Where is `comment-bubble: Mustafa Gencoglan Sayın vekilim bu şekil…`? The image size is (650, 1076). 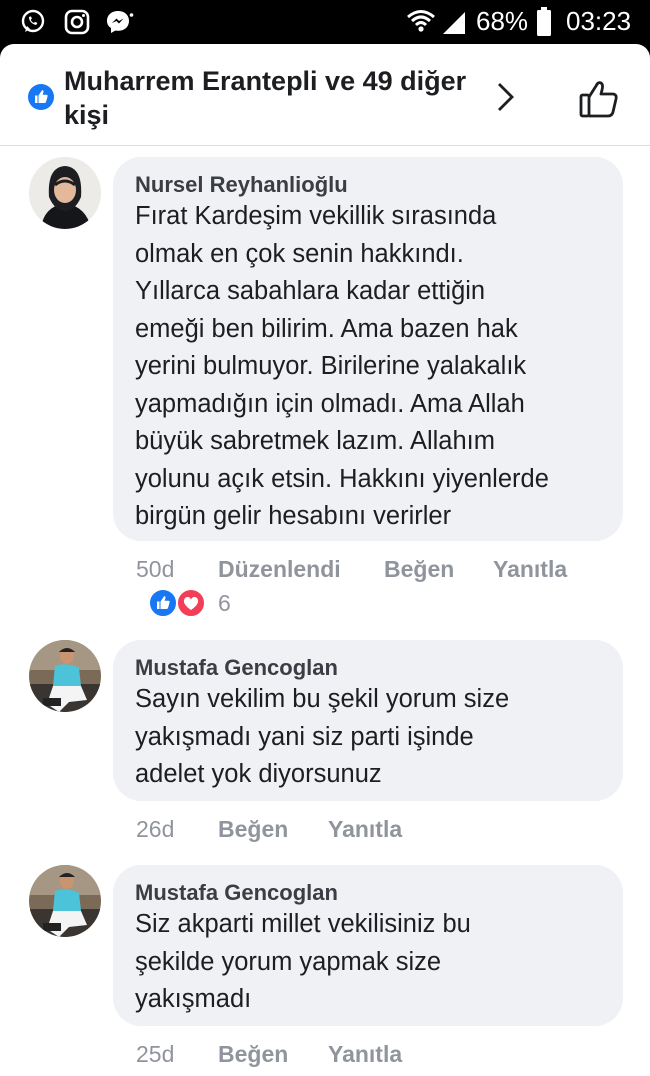
comment-bubble: Mustafa Gencoglan Sayın vekilim bu şekil… is located at coordinates (368, 720).